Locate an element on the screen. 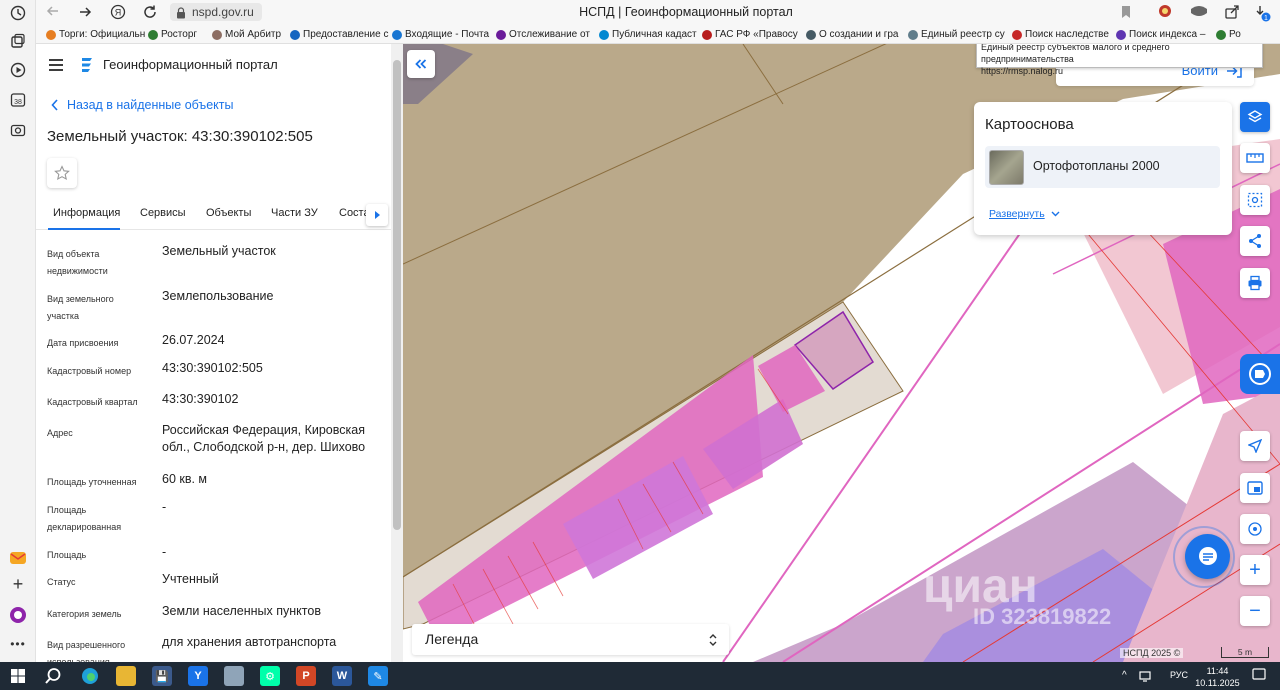 This screenshot has width=1280, height=690. bookmark-item: Отслеживание от is located at coordinates (543, 34).